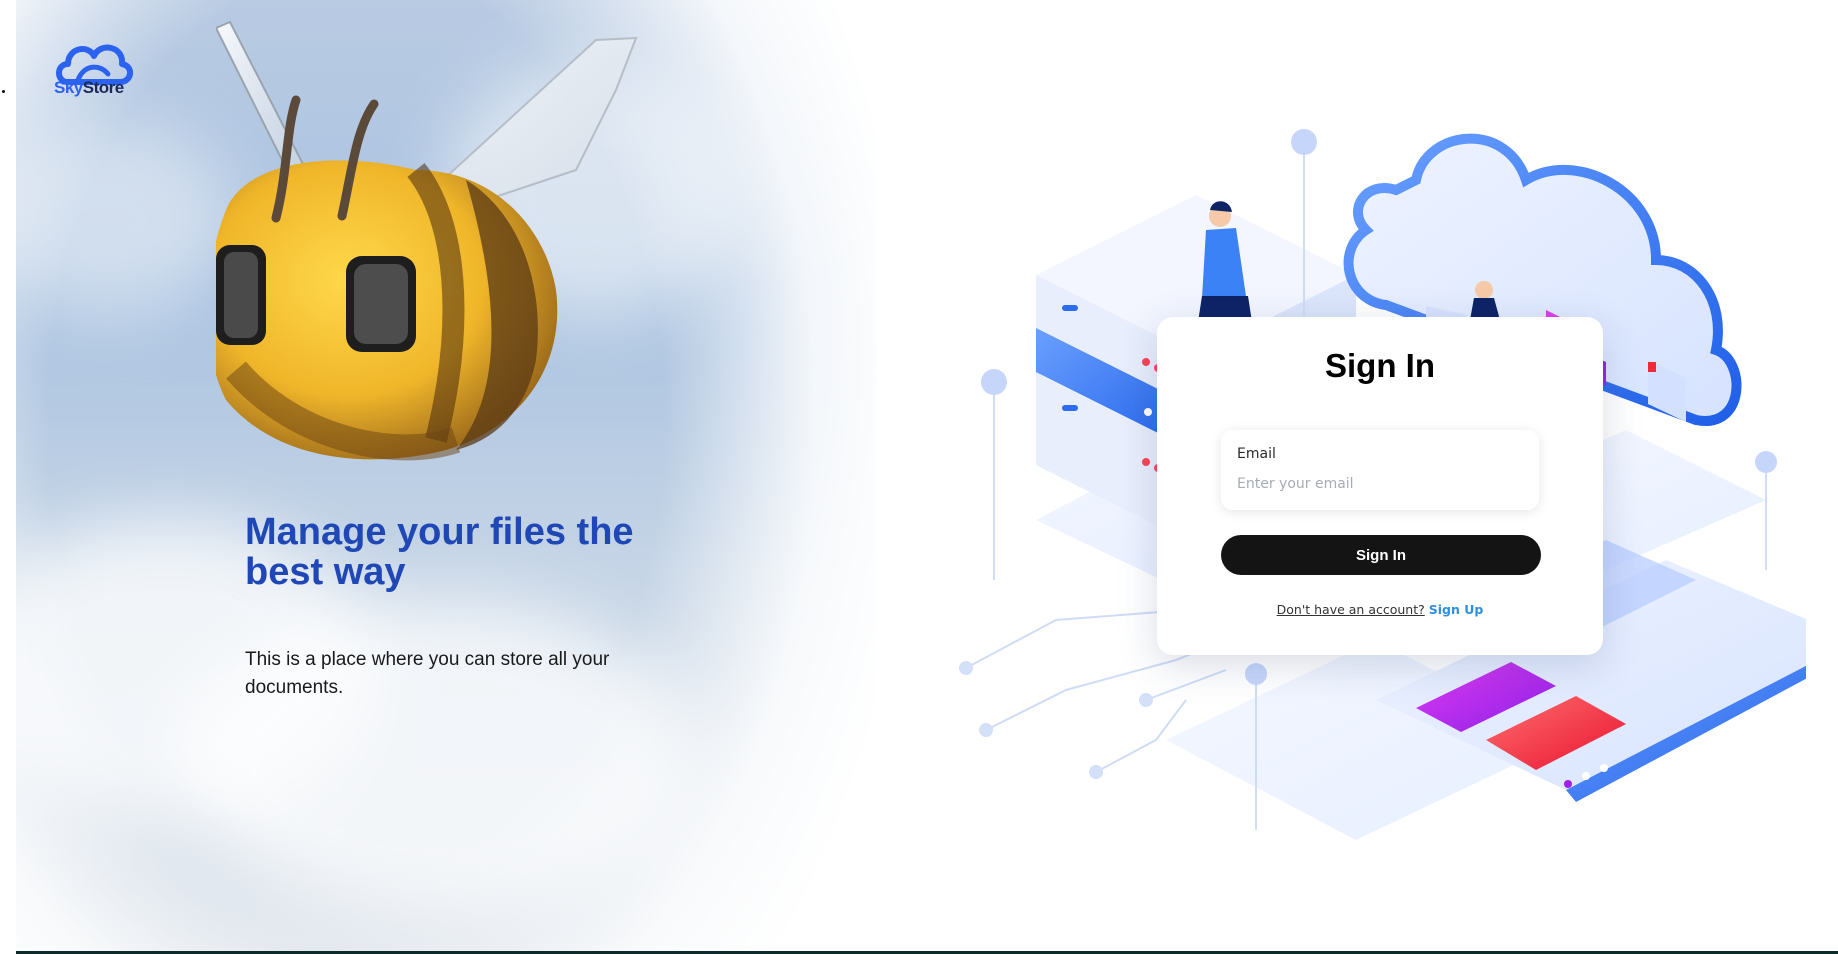 Image resolution: width=1838 pixels, height=954 pixels. What do you see at coordinates (1350, 609) in the screenshot?
I see `signup-prompt: Don't have an account?` at bounding box center [1350, 609].